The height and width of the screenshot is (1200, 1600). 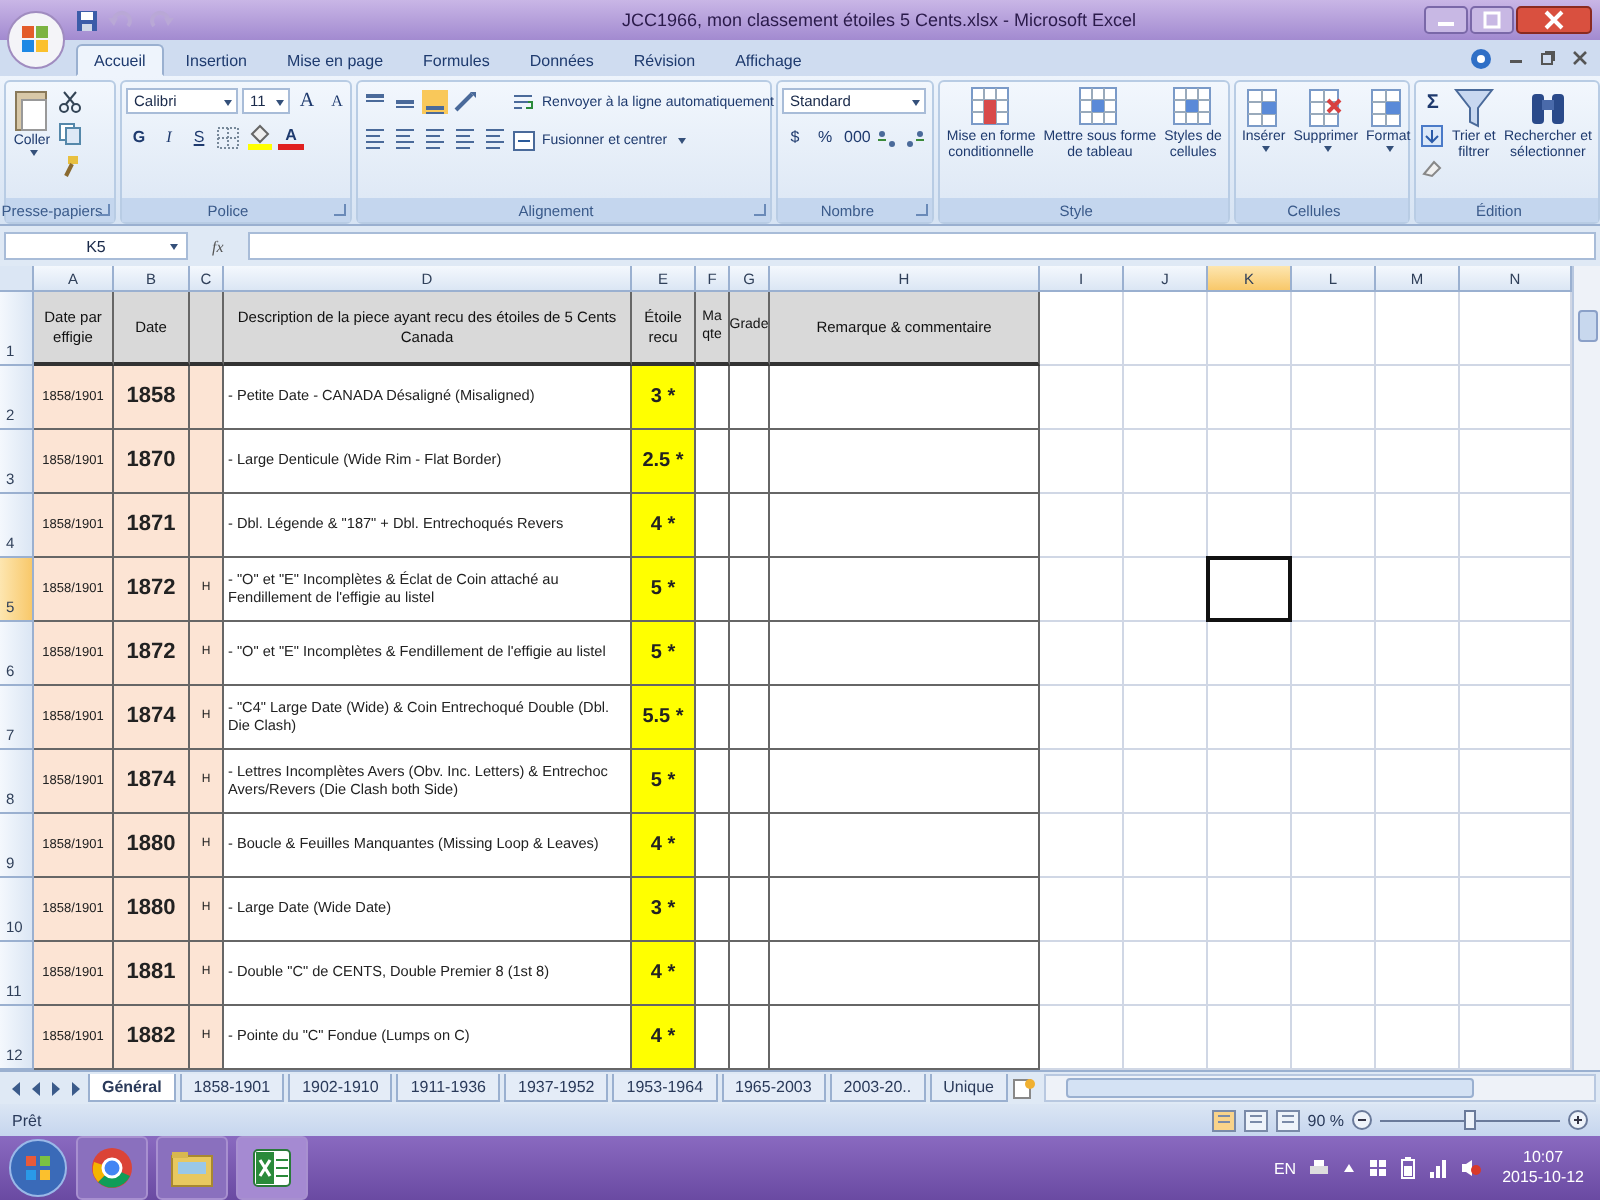 What do you see at coordinates (96, 246) in the screenshot?
I see `name-box: K5` at bounding box center [96, 246].